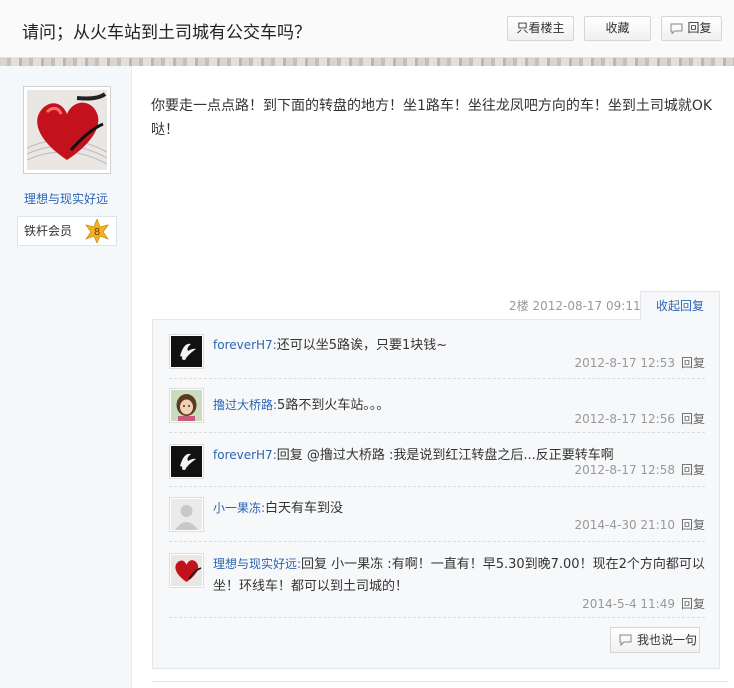  Describe the element at coordinates (239, 508) in the screenshot. I see `comment-user: 小一果冻:` at that location.